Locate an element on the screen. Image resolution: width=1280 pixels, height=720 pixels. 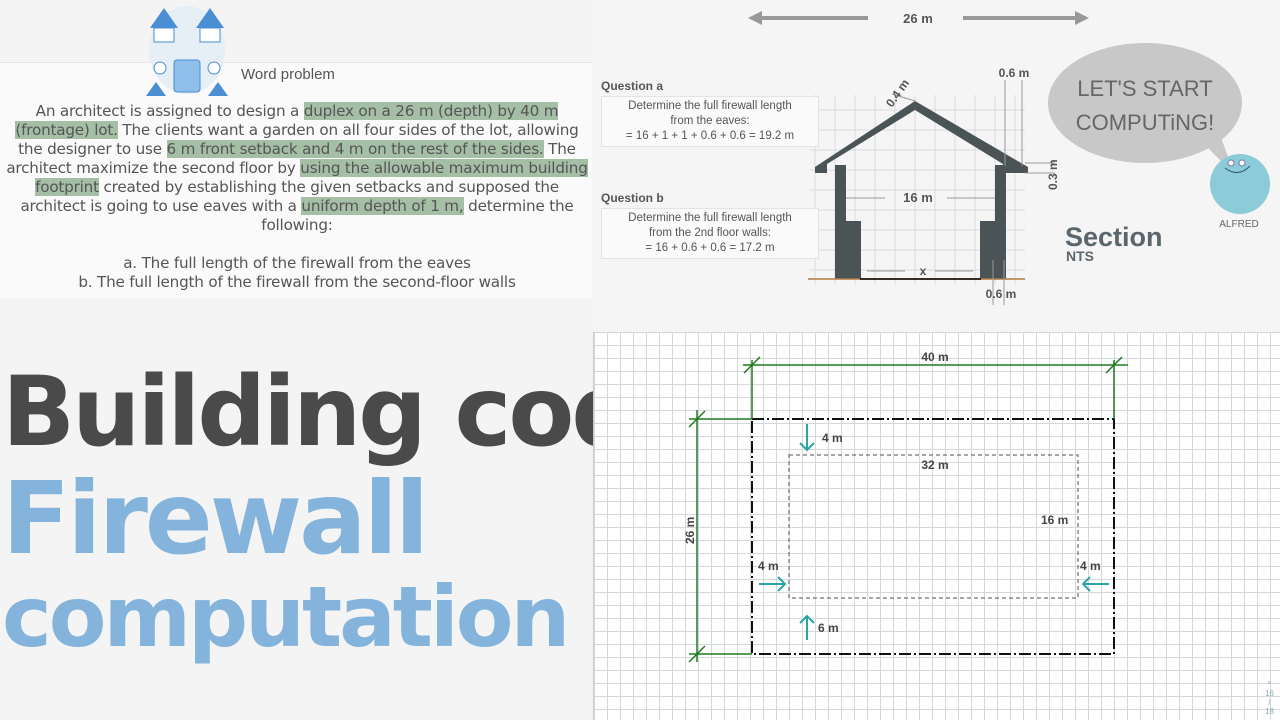
section-subtitle: NTS is located at coordinates (1080, 256).